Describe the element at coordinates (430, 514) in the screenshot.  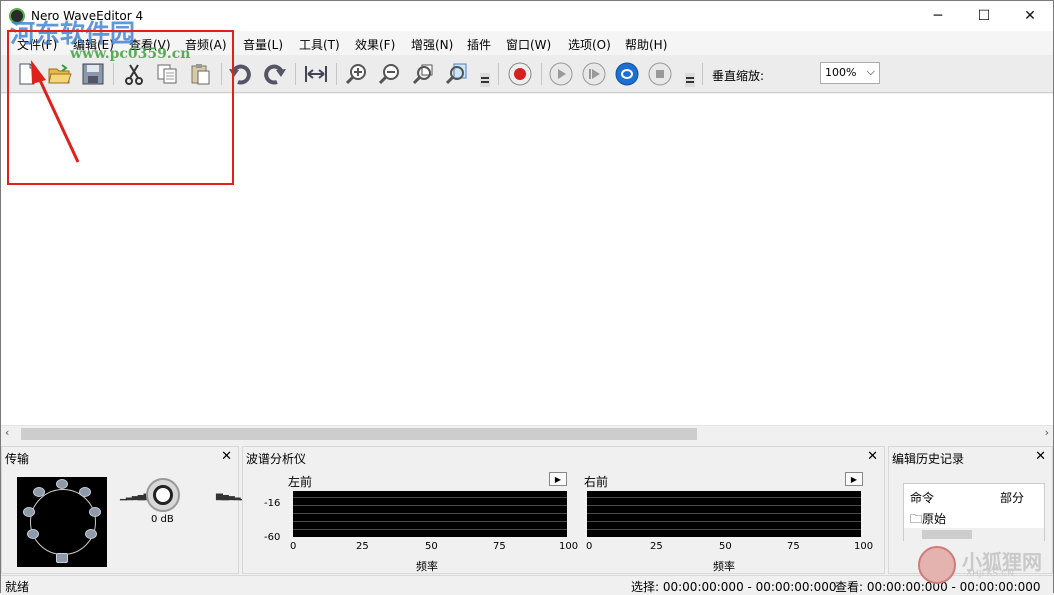
I see `left-spectrum-graph` at that location.